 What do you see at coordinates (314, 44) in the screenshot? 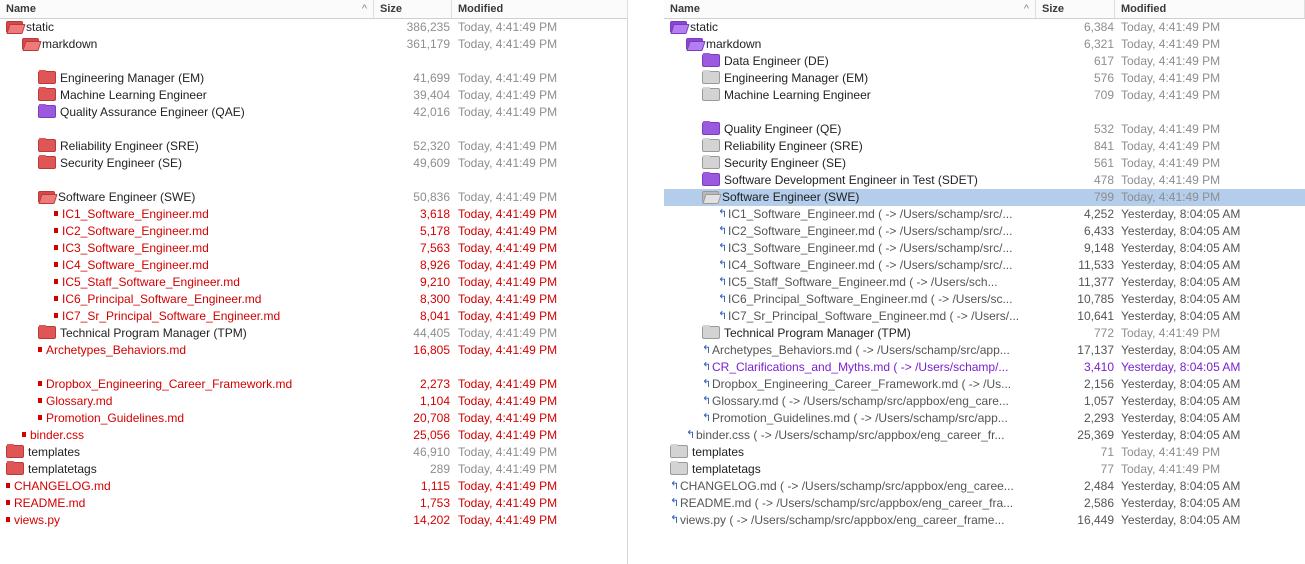
I see `file-row: markdown 361,179 Today, 4:41:49 PM` at bounding box center [314, 44].